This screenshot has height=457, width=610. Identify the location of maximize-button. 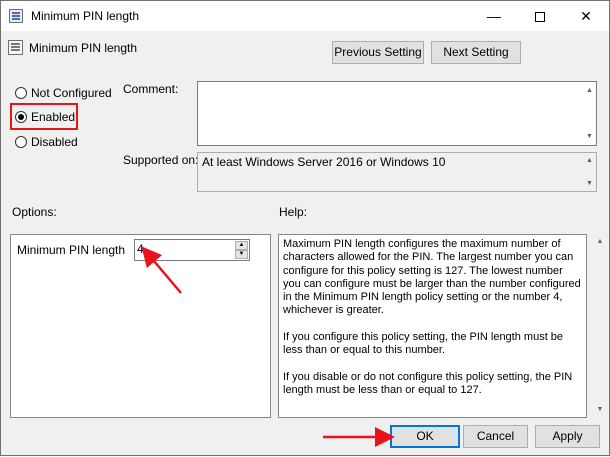
(540, 16).